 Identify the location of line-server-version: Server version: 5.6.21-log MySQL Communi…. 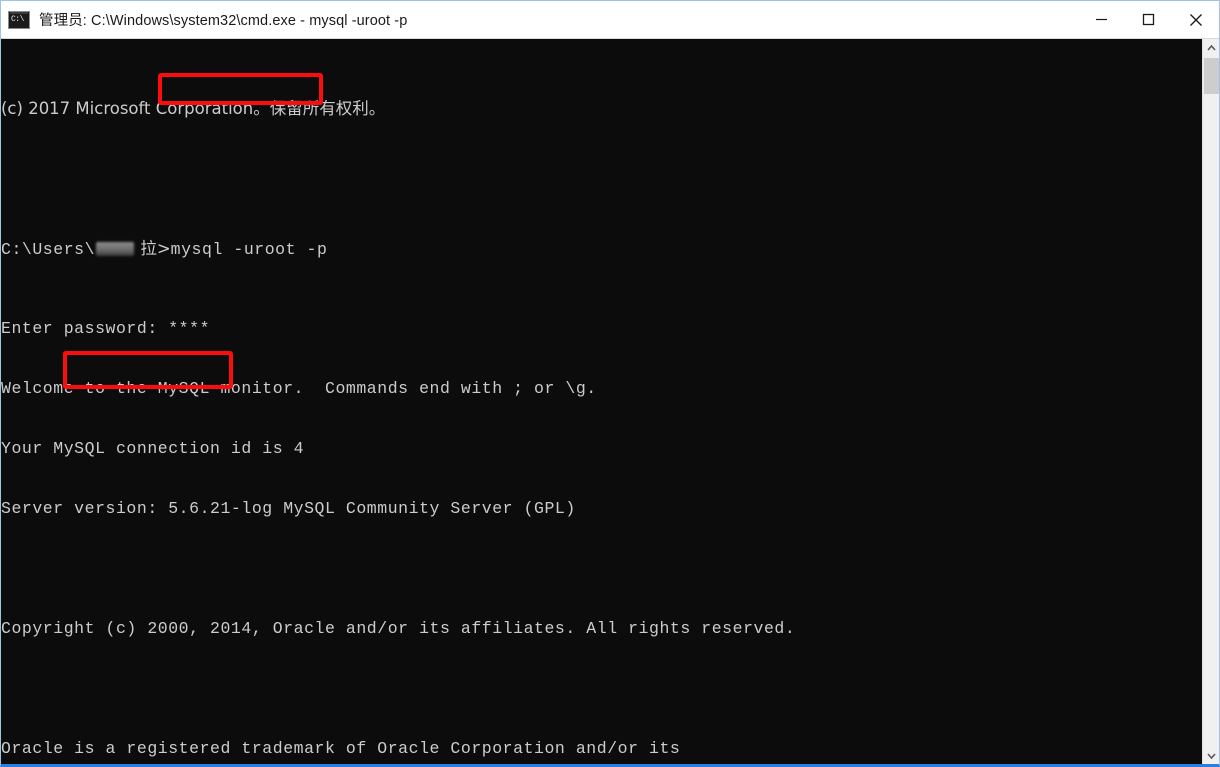
(288, 508).